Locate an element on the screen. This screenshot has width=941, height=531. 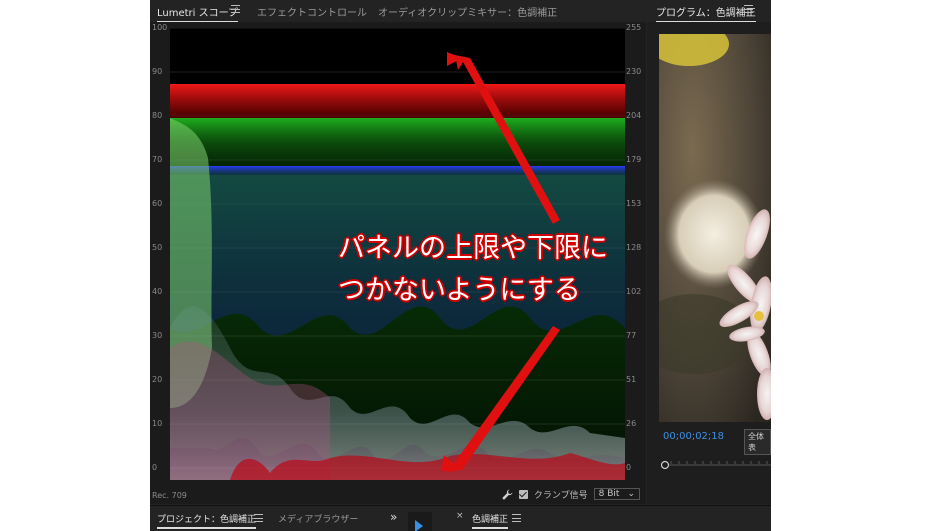
program-monitor-panel: 00;00;02;18 全体表 is located at coordinates (709, 263).